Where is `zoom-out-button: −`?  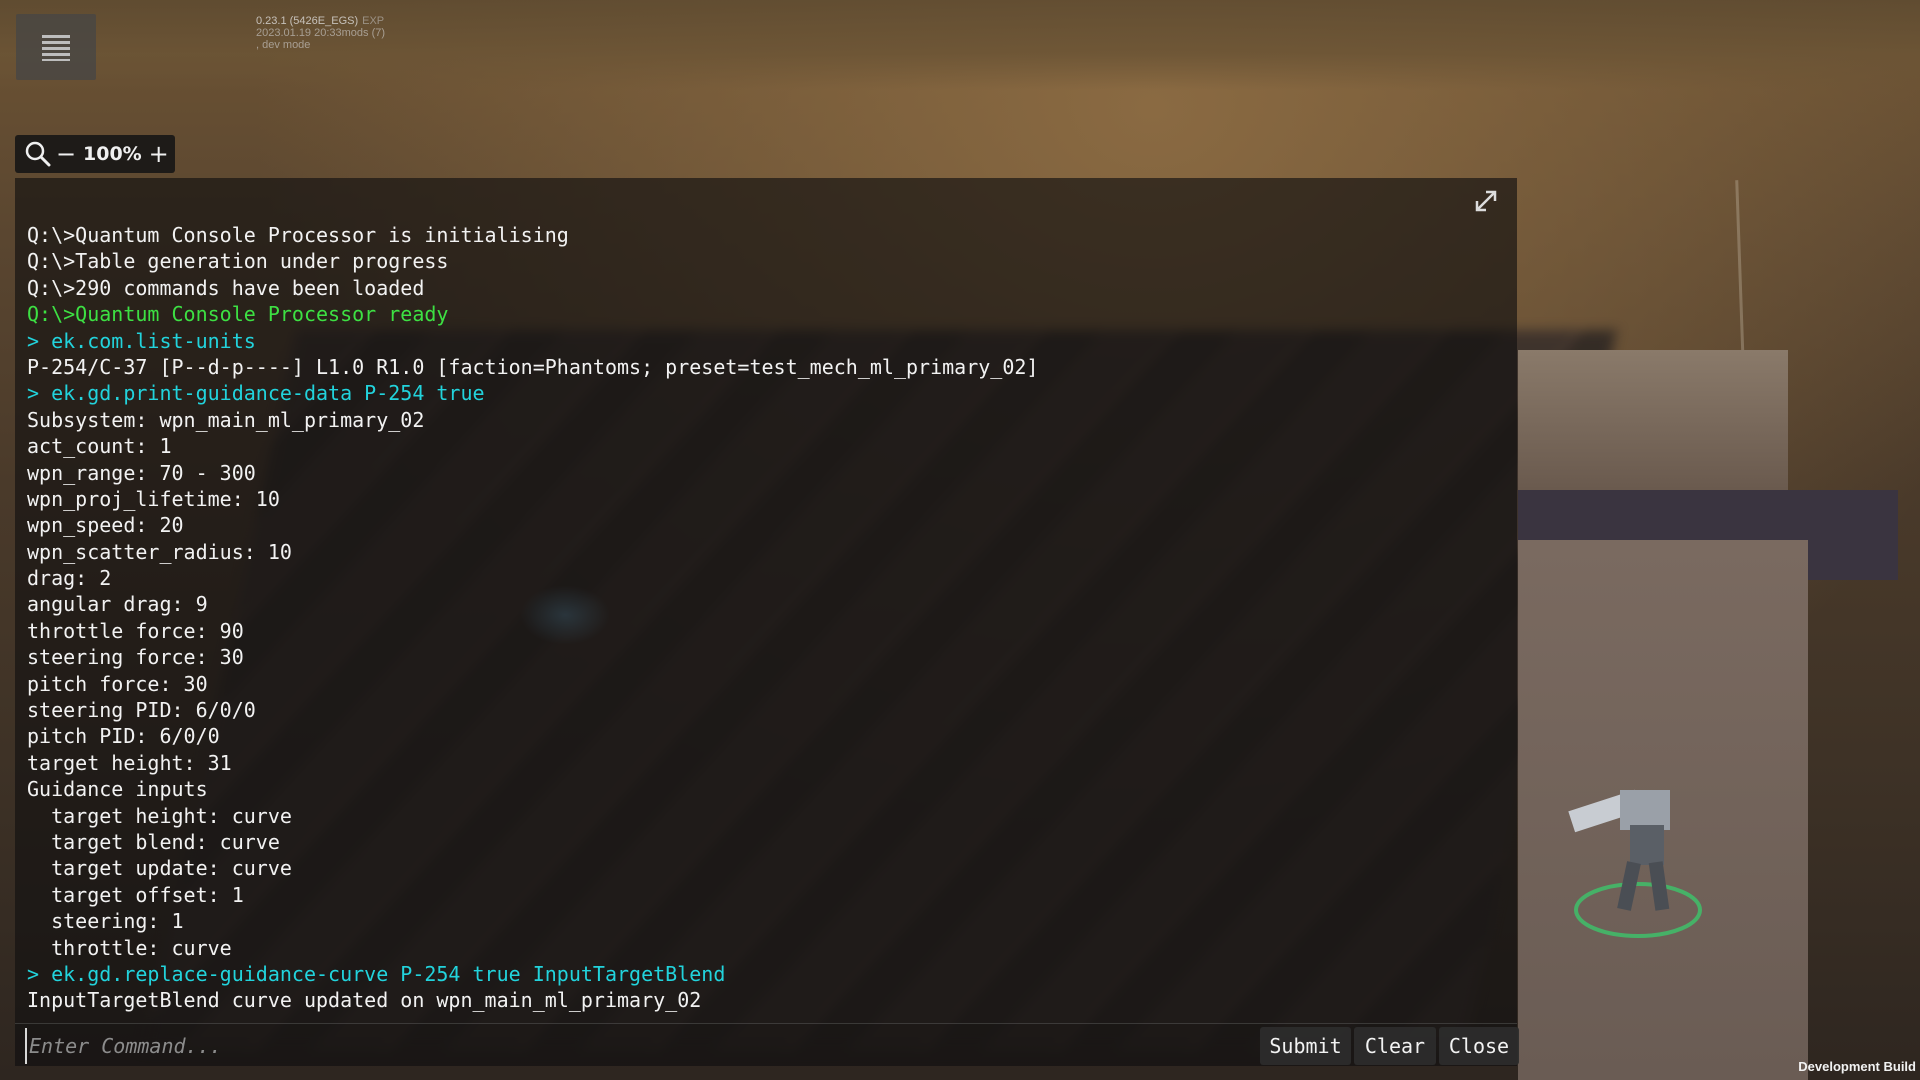 zoom-out-button: − is located at coordinates (66, 154).